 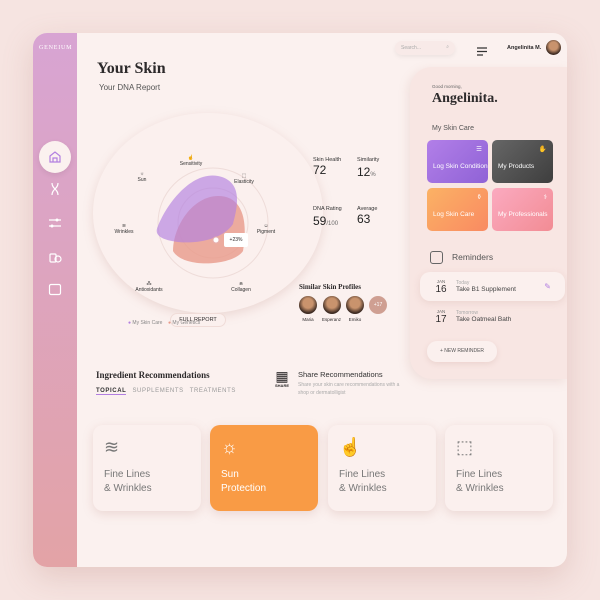 What do you see at coordinates (457, 209) in the screenshot?
I see `tile-log-skin-care: Log Skin Care ⚱` at bounding box center [457, 209].